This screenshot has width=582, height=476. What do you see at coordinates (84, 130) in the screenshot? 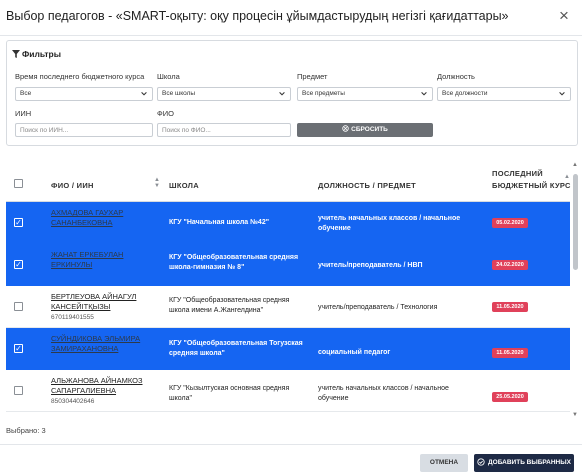
I see `iin-search-input` at bounding box center [84, 130].